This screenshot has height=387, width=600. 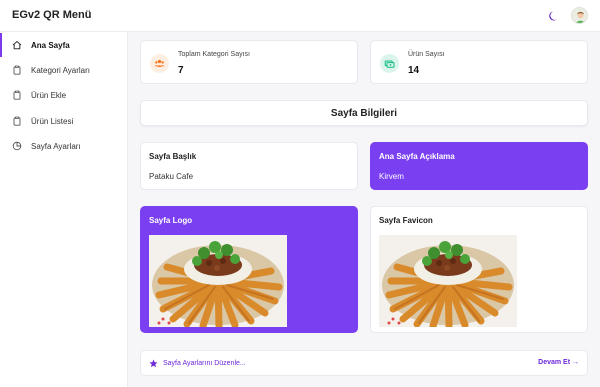 I want to click on star-icon, so click(x=153, y=363).